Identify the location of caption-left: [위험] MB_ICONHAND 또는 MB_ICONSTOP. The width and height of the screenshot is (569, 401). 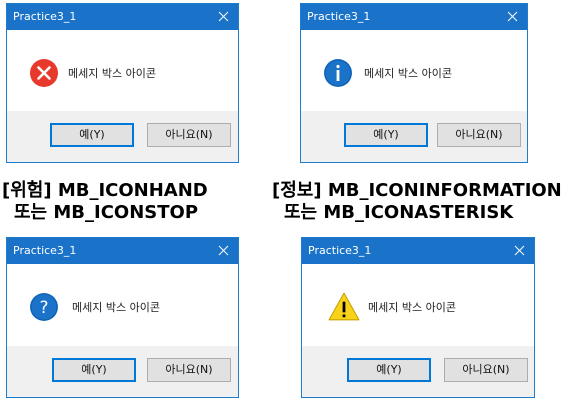
(105, 202).